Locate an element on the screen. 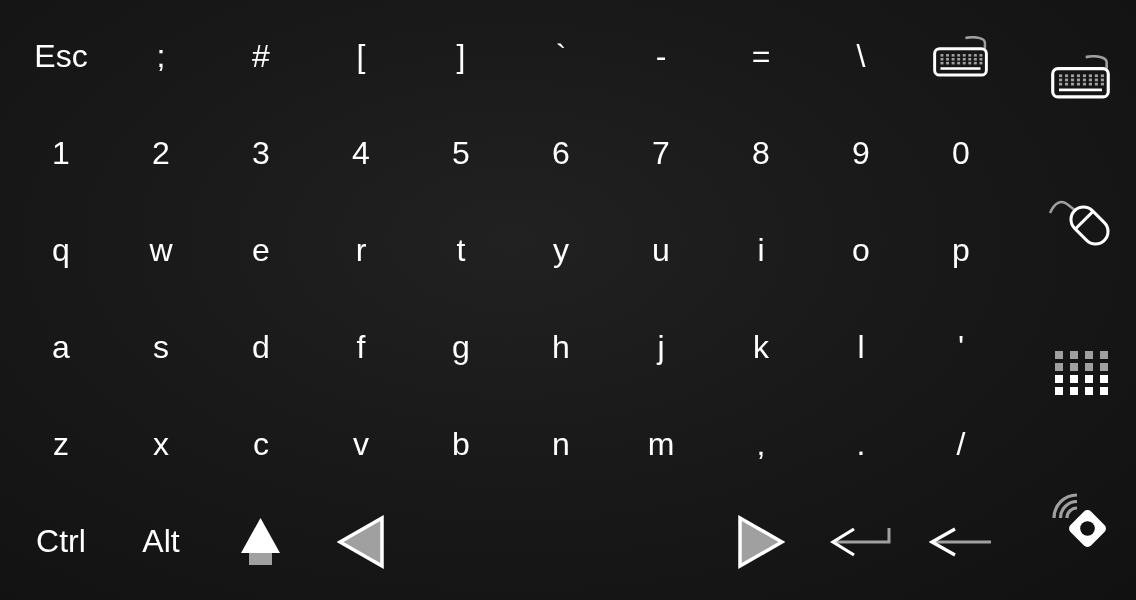 The image size is (1136, 600). keyboard-key: i is located at coordinates (761, 250).